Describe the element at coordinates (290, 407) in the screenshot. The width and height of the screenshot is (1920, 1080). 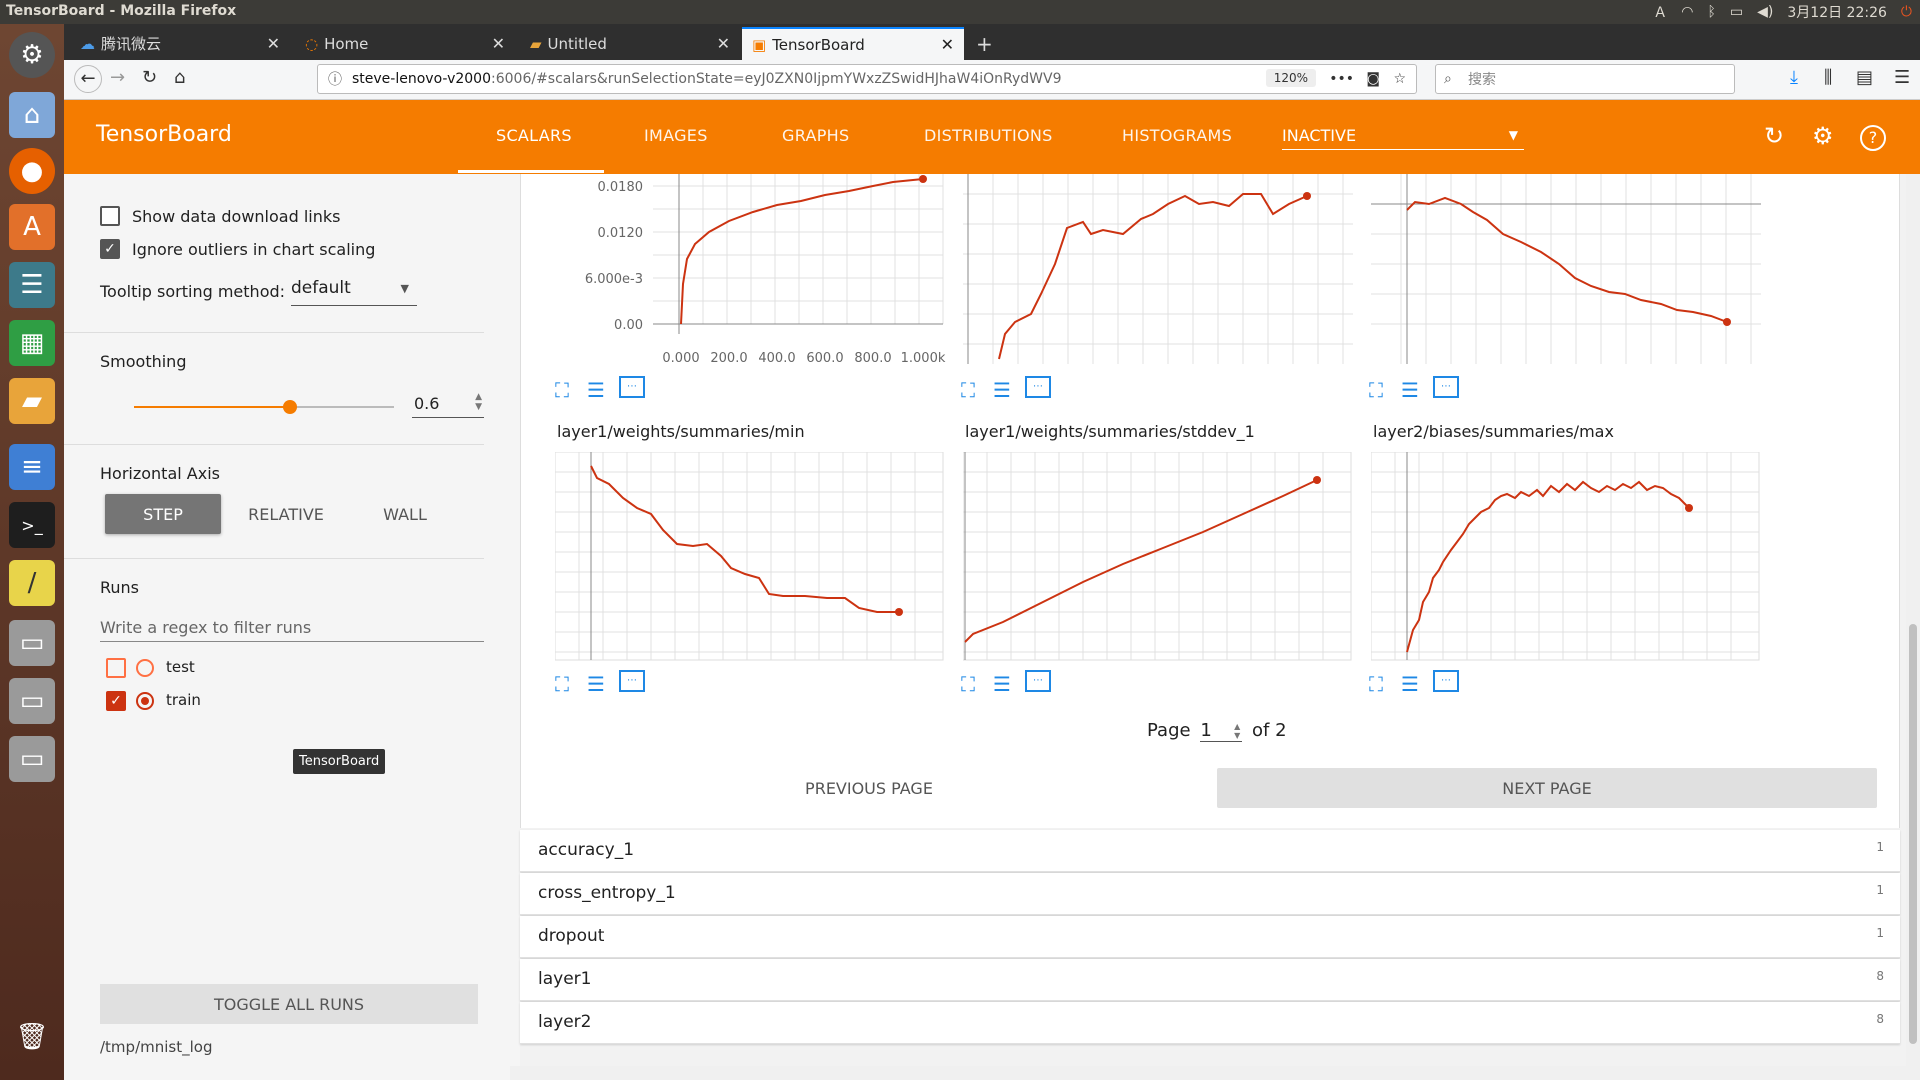
I see `slider-knob` at that location.